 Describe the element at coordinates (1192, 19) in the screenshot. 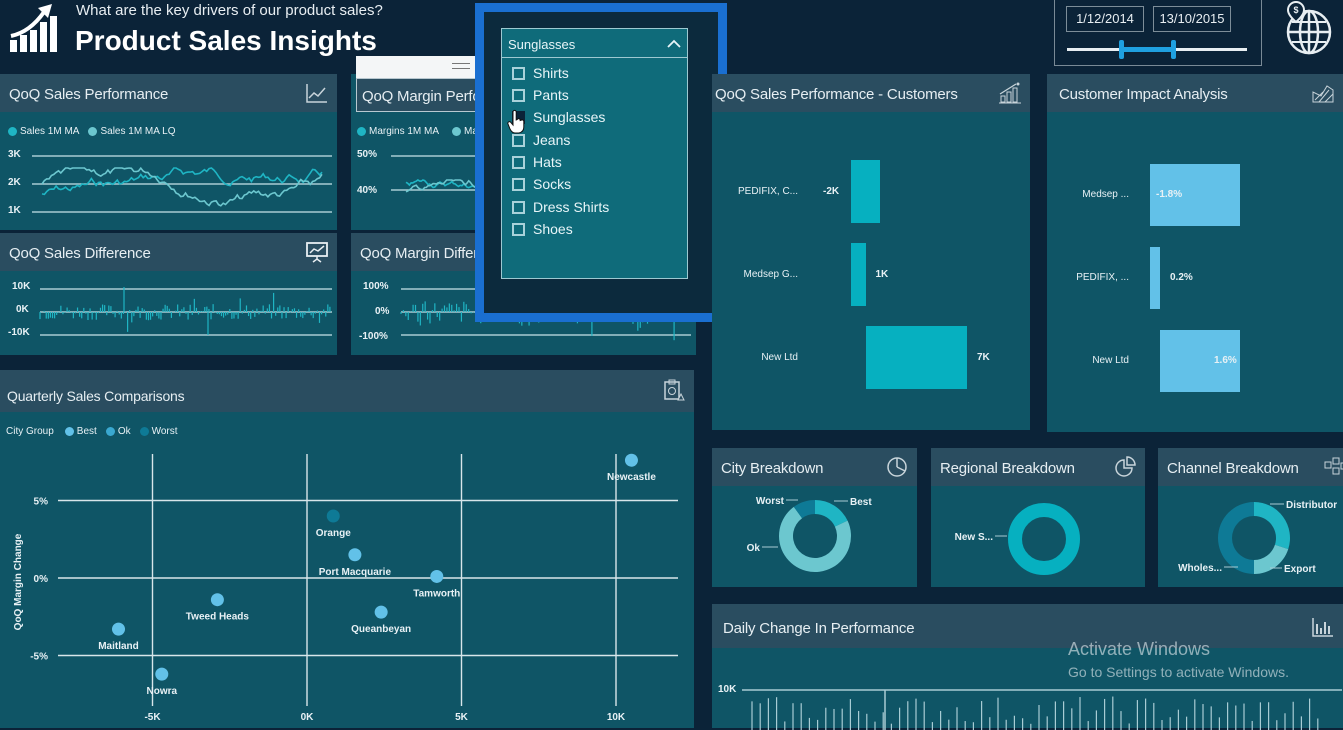

I see `end-date-input: 13/10/2015` at that location.